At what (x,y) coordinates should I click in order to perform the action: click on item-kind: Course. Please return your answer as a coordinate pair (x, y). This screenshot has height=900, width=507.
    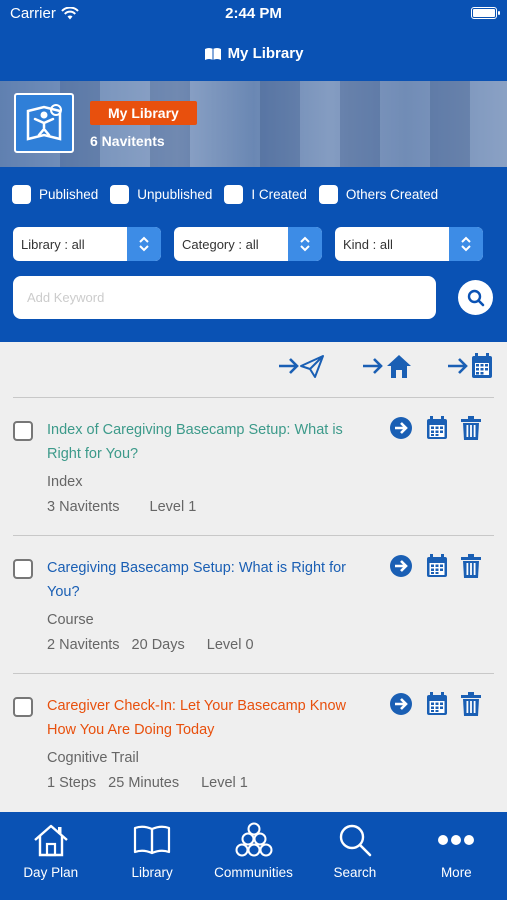
    Looking at the image, I should click on (70, 620).